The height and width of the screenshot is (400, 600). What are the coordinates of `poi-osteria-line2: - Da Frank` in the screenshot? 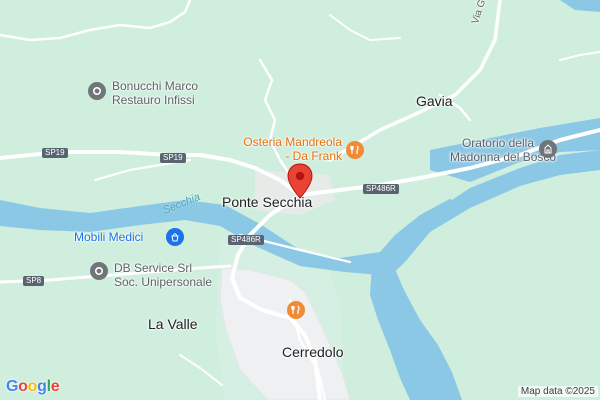 It's located at (313, 156).